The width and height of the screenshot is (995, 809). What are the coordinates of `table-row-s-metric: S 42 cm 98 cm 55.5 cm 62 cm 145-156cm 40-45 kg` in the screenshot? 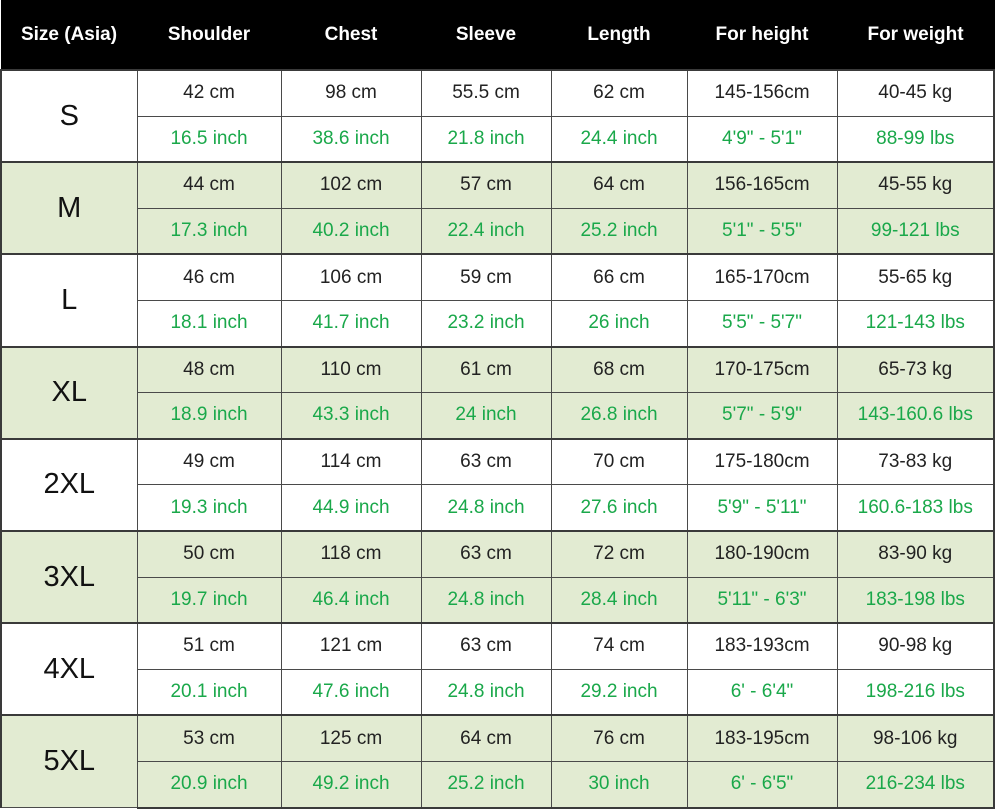 It's located at (497, 115).